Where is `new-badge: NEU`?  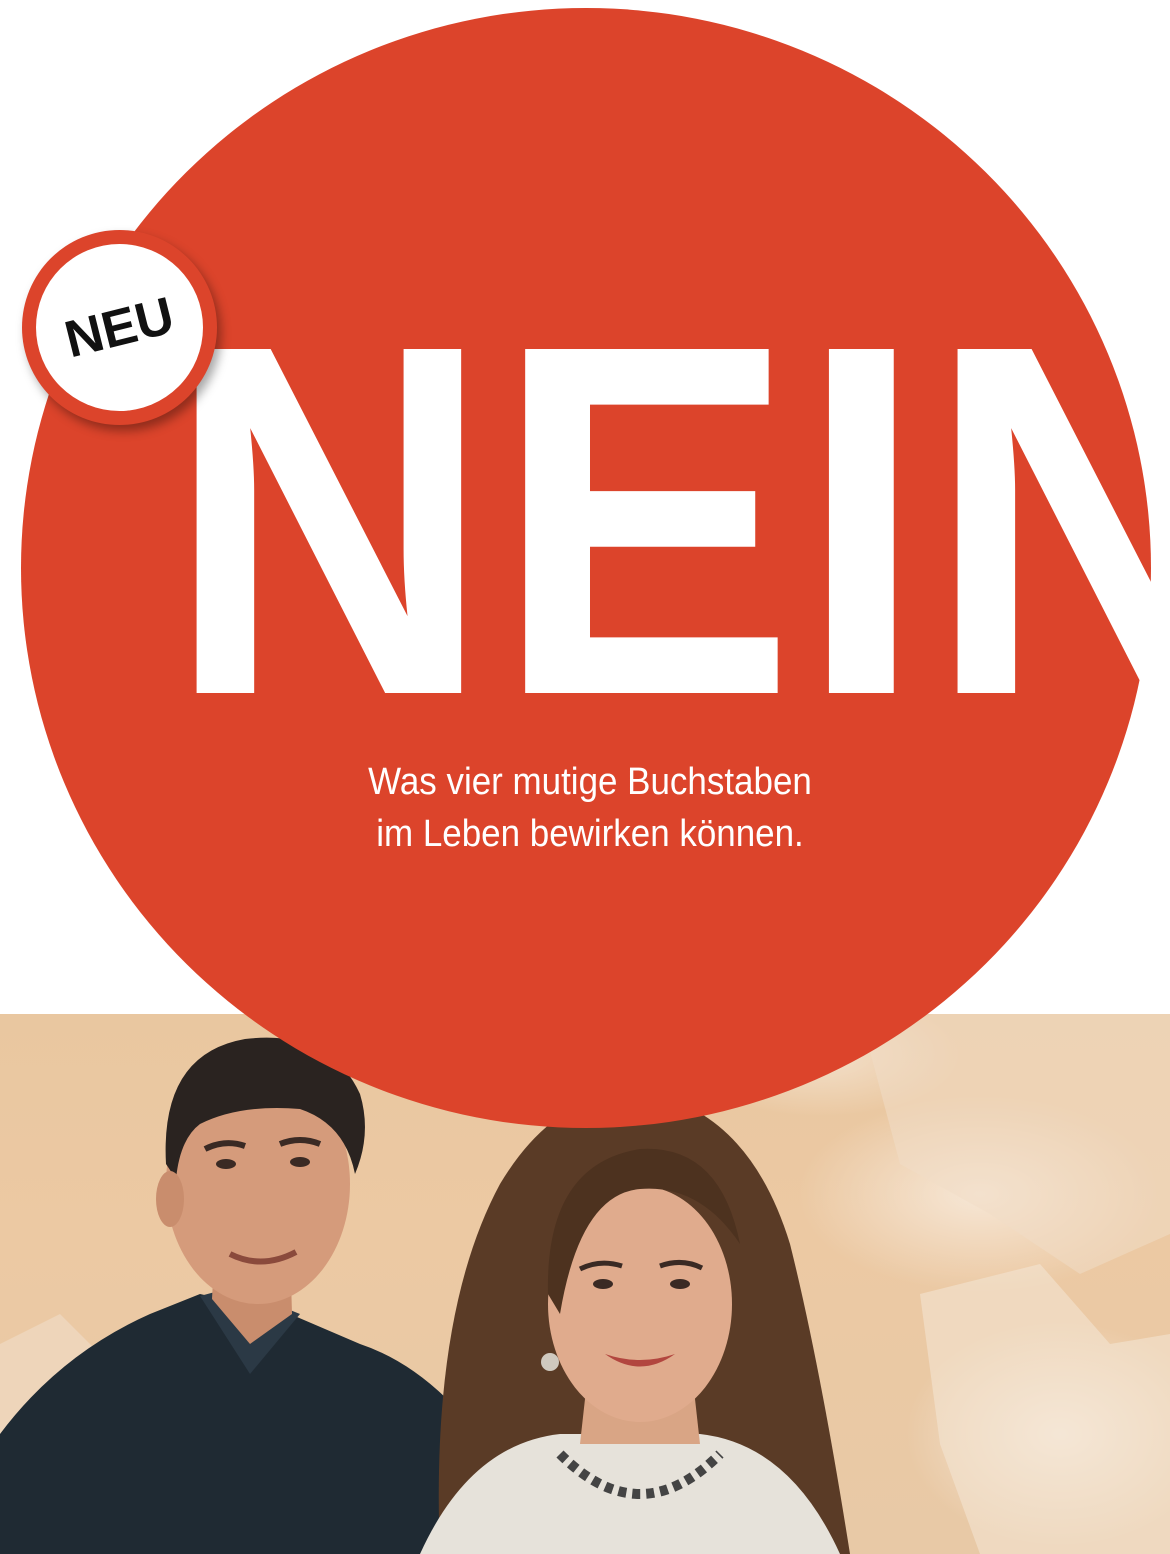
new-badge: NEU is located at coordinates (119, 327).